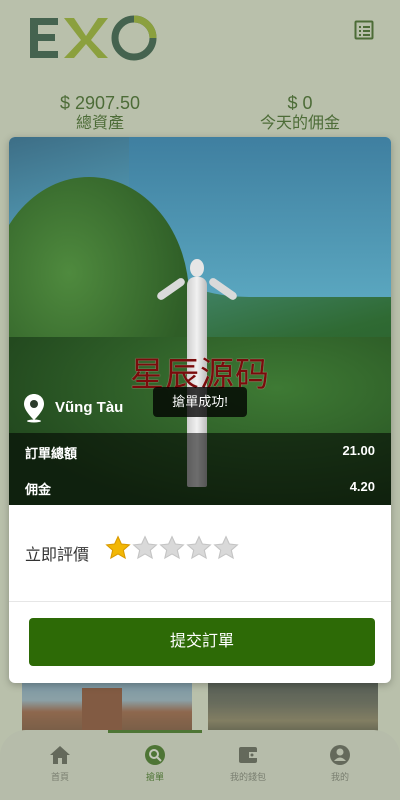  Describe the element at coordinates (200, 487) in the screenshot. I see `commission-row: 佣金 4.20` at that location.